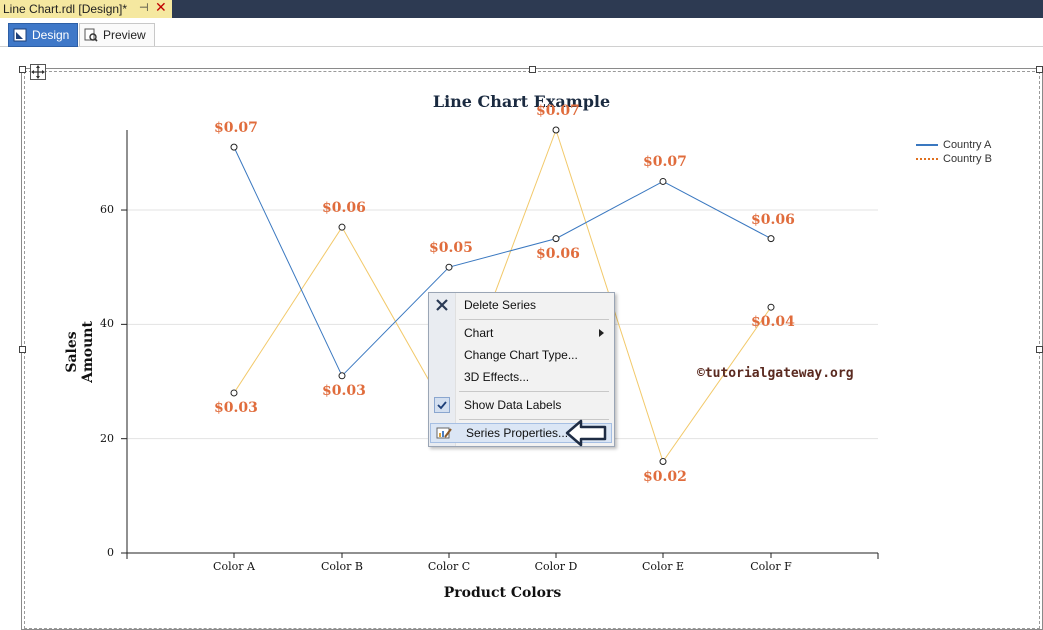 This screenshot has width=1043, height=630. Describe the element at coordinates (442, 405) in the screenshot. I see `checkmark-icon` at that location.